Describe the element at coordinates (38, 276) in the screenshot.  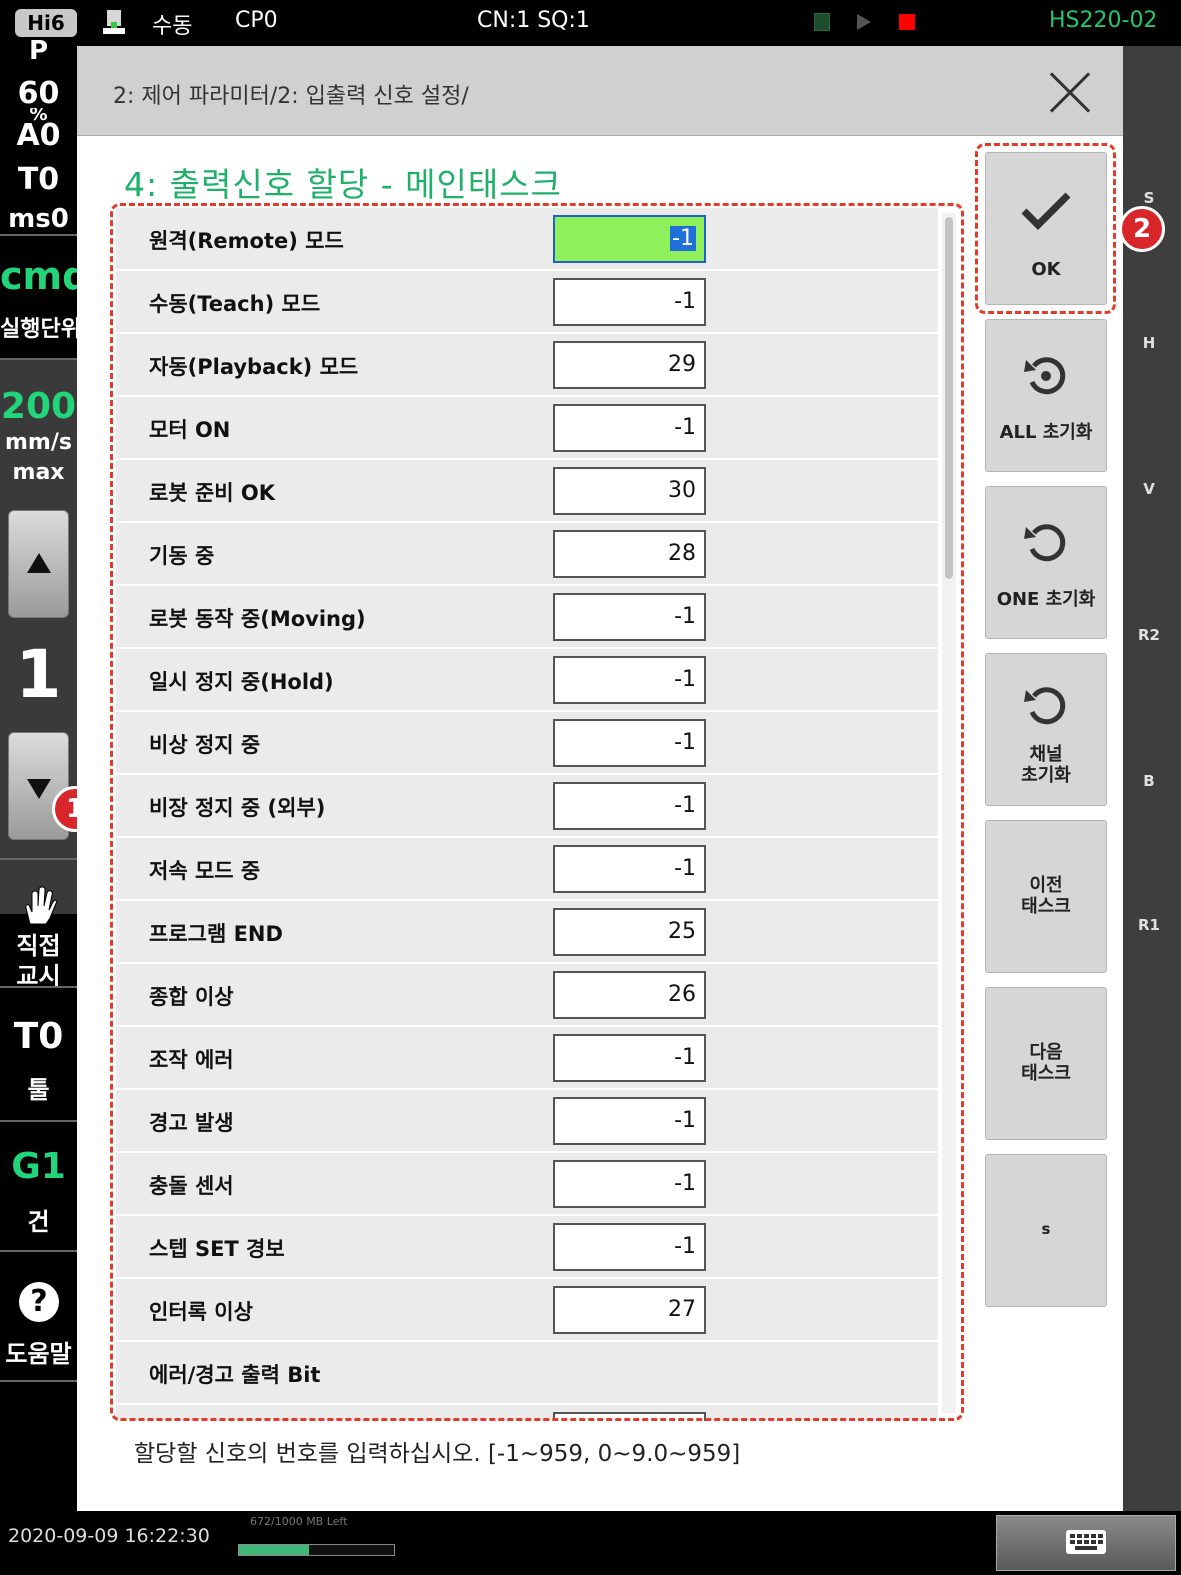
I see `cmd-label: cmd` at that location.